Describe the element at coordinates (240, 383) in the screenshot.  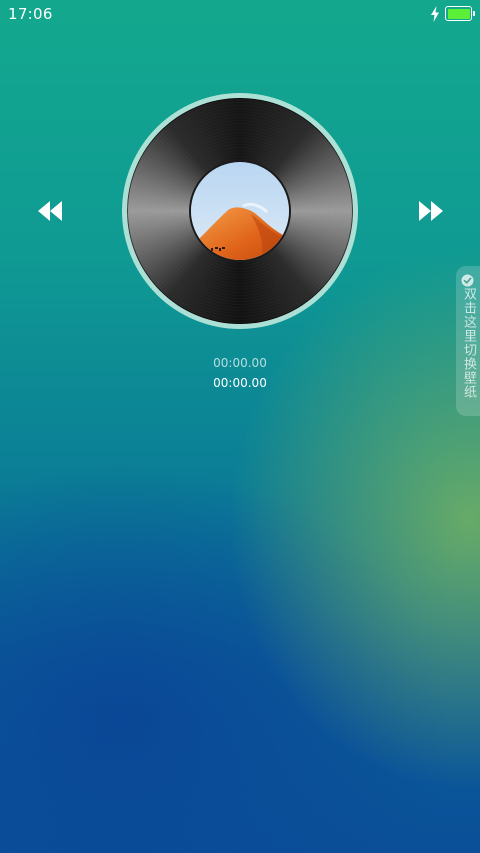
I see `total-time: 00:00.00` at that location.